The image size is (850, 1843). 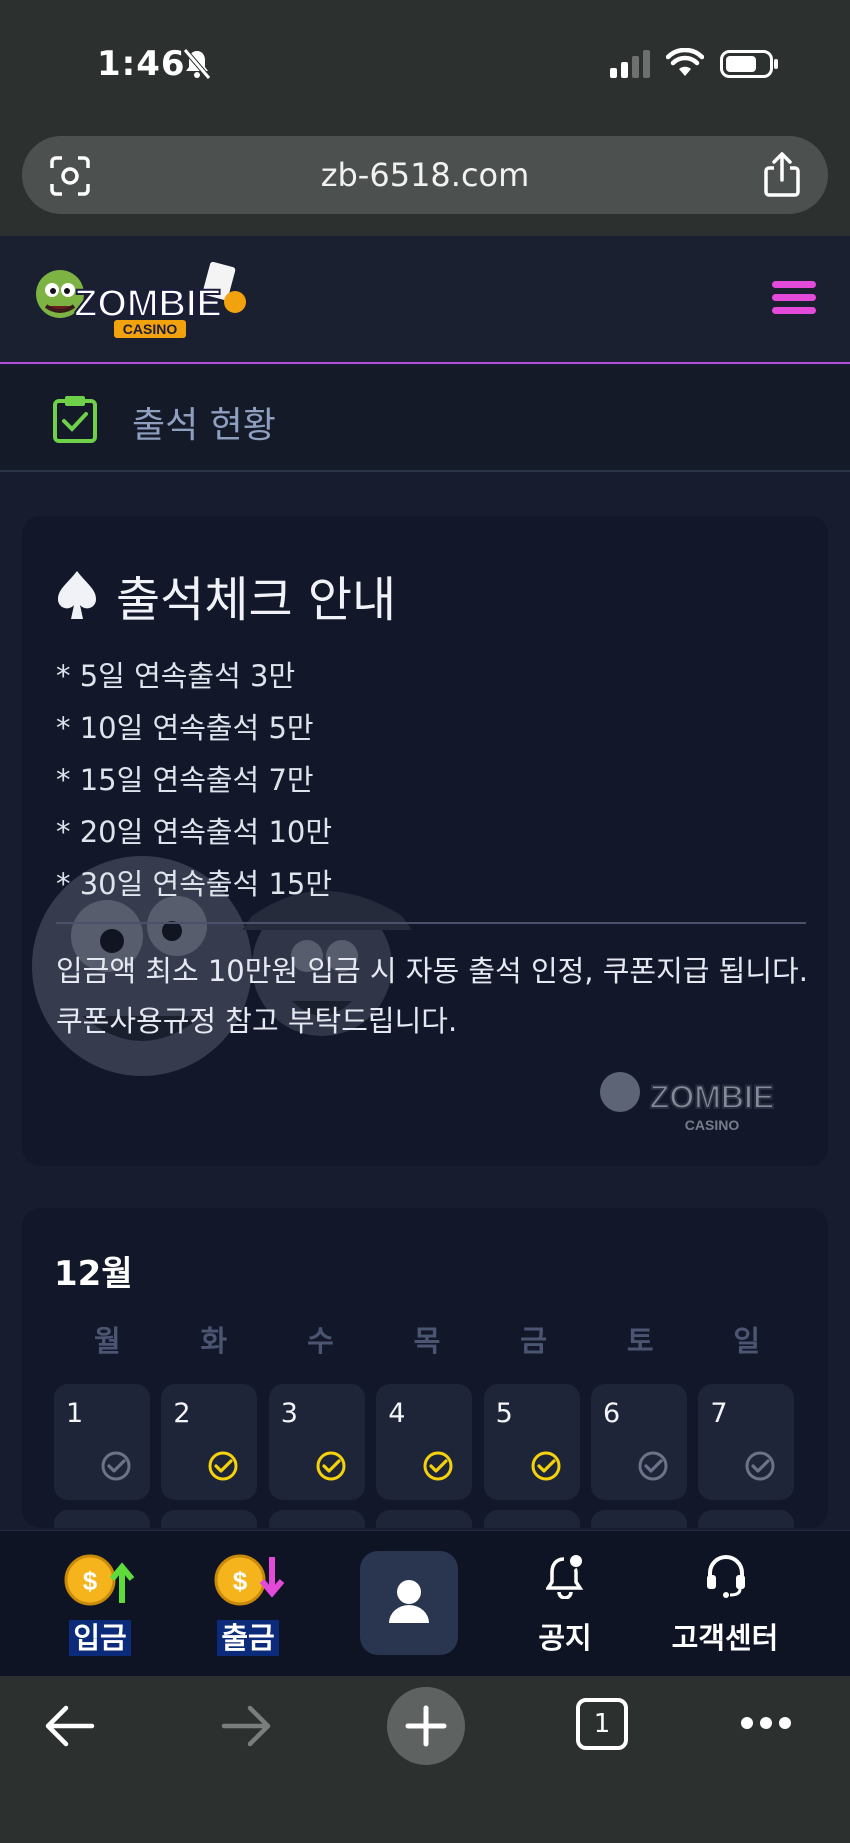 What do you see at coordinates (107, 1341) in the screenshot?
I see `weekday-label: 월` at bounding box center [107, 1341].